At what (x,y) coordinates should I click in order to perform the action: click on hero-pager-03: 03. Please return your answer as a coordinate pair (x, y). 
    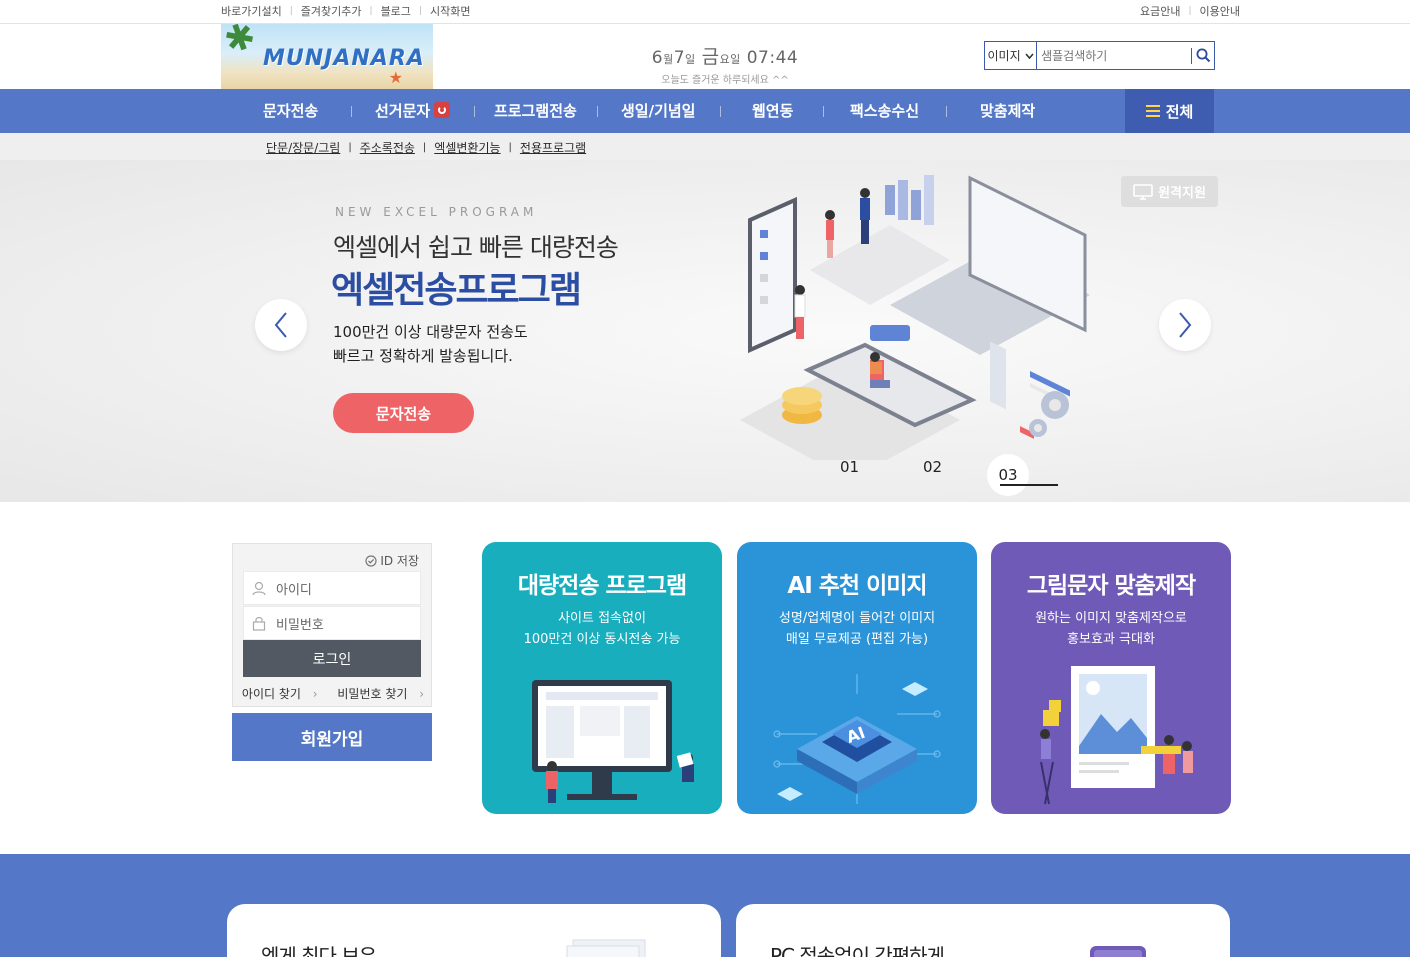
    Looking at the image, I should click on (1008, 475).